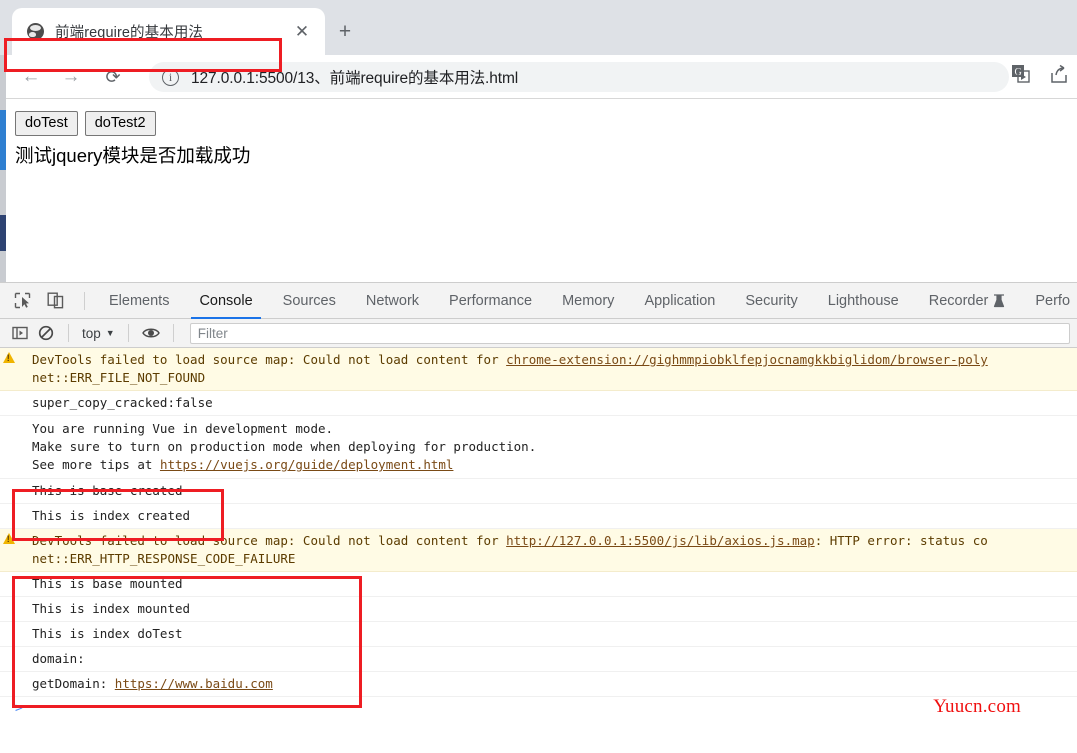  I want to click on console-context-selector: top ▼, so click(98, 333).